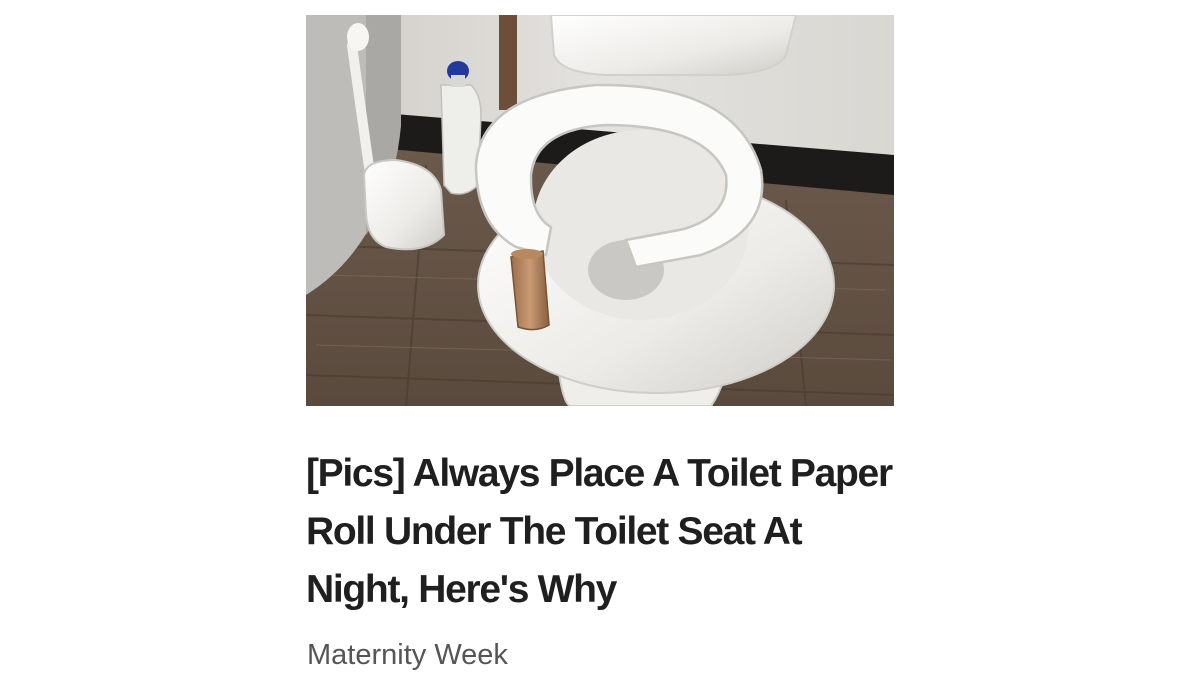 The image size is (1200, 675). I want to click on ad-source-label: Maternity Week, so click(407, 655).